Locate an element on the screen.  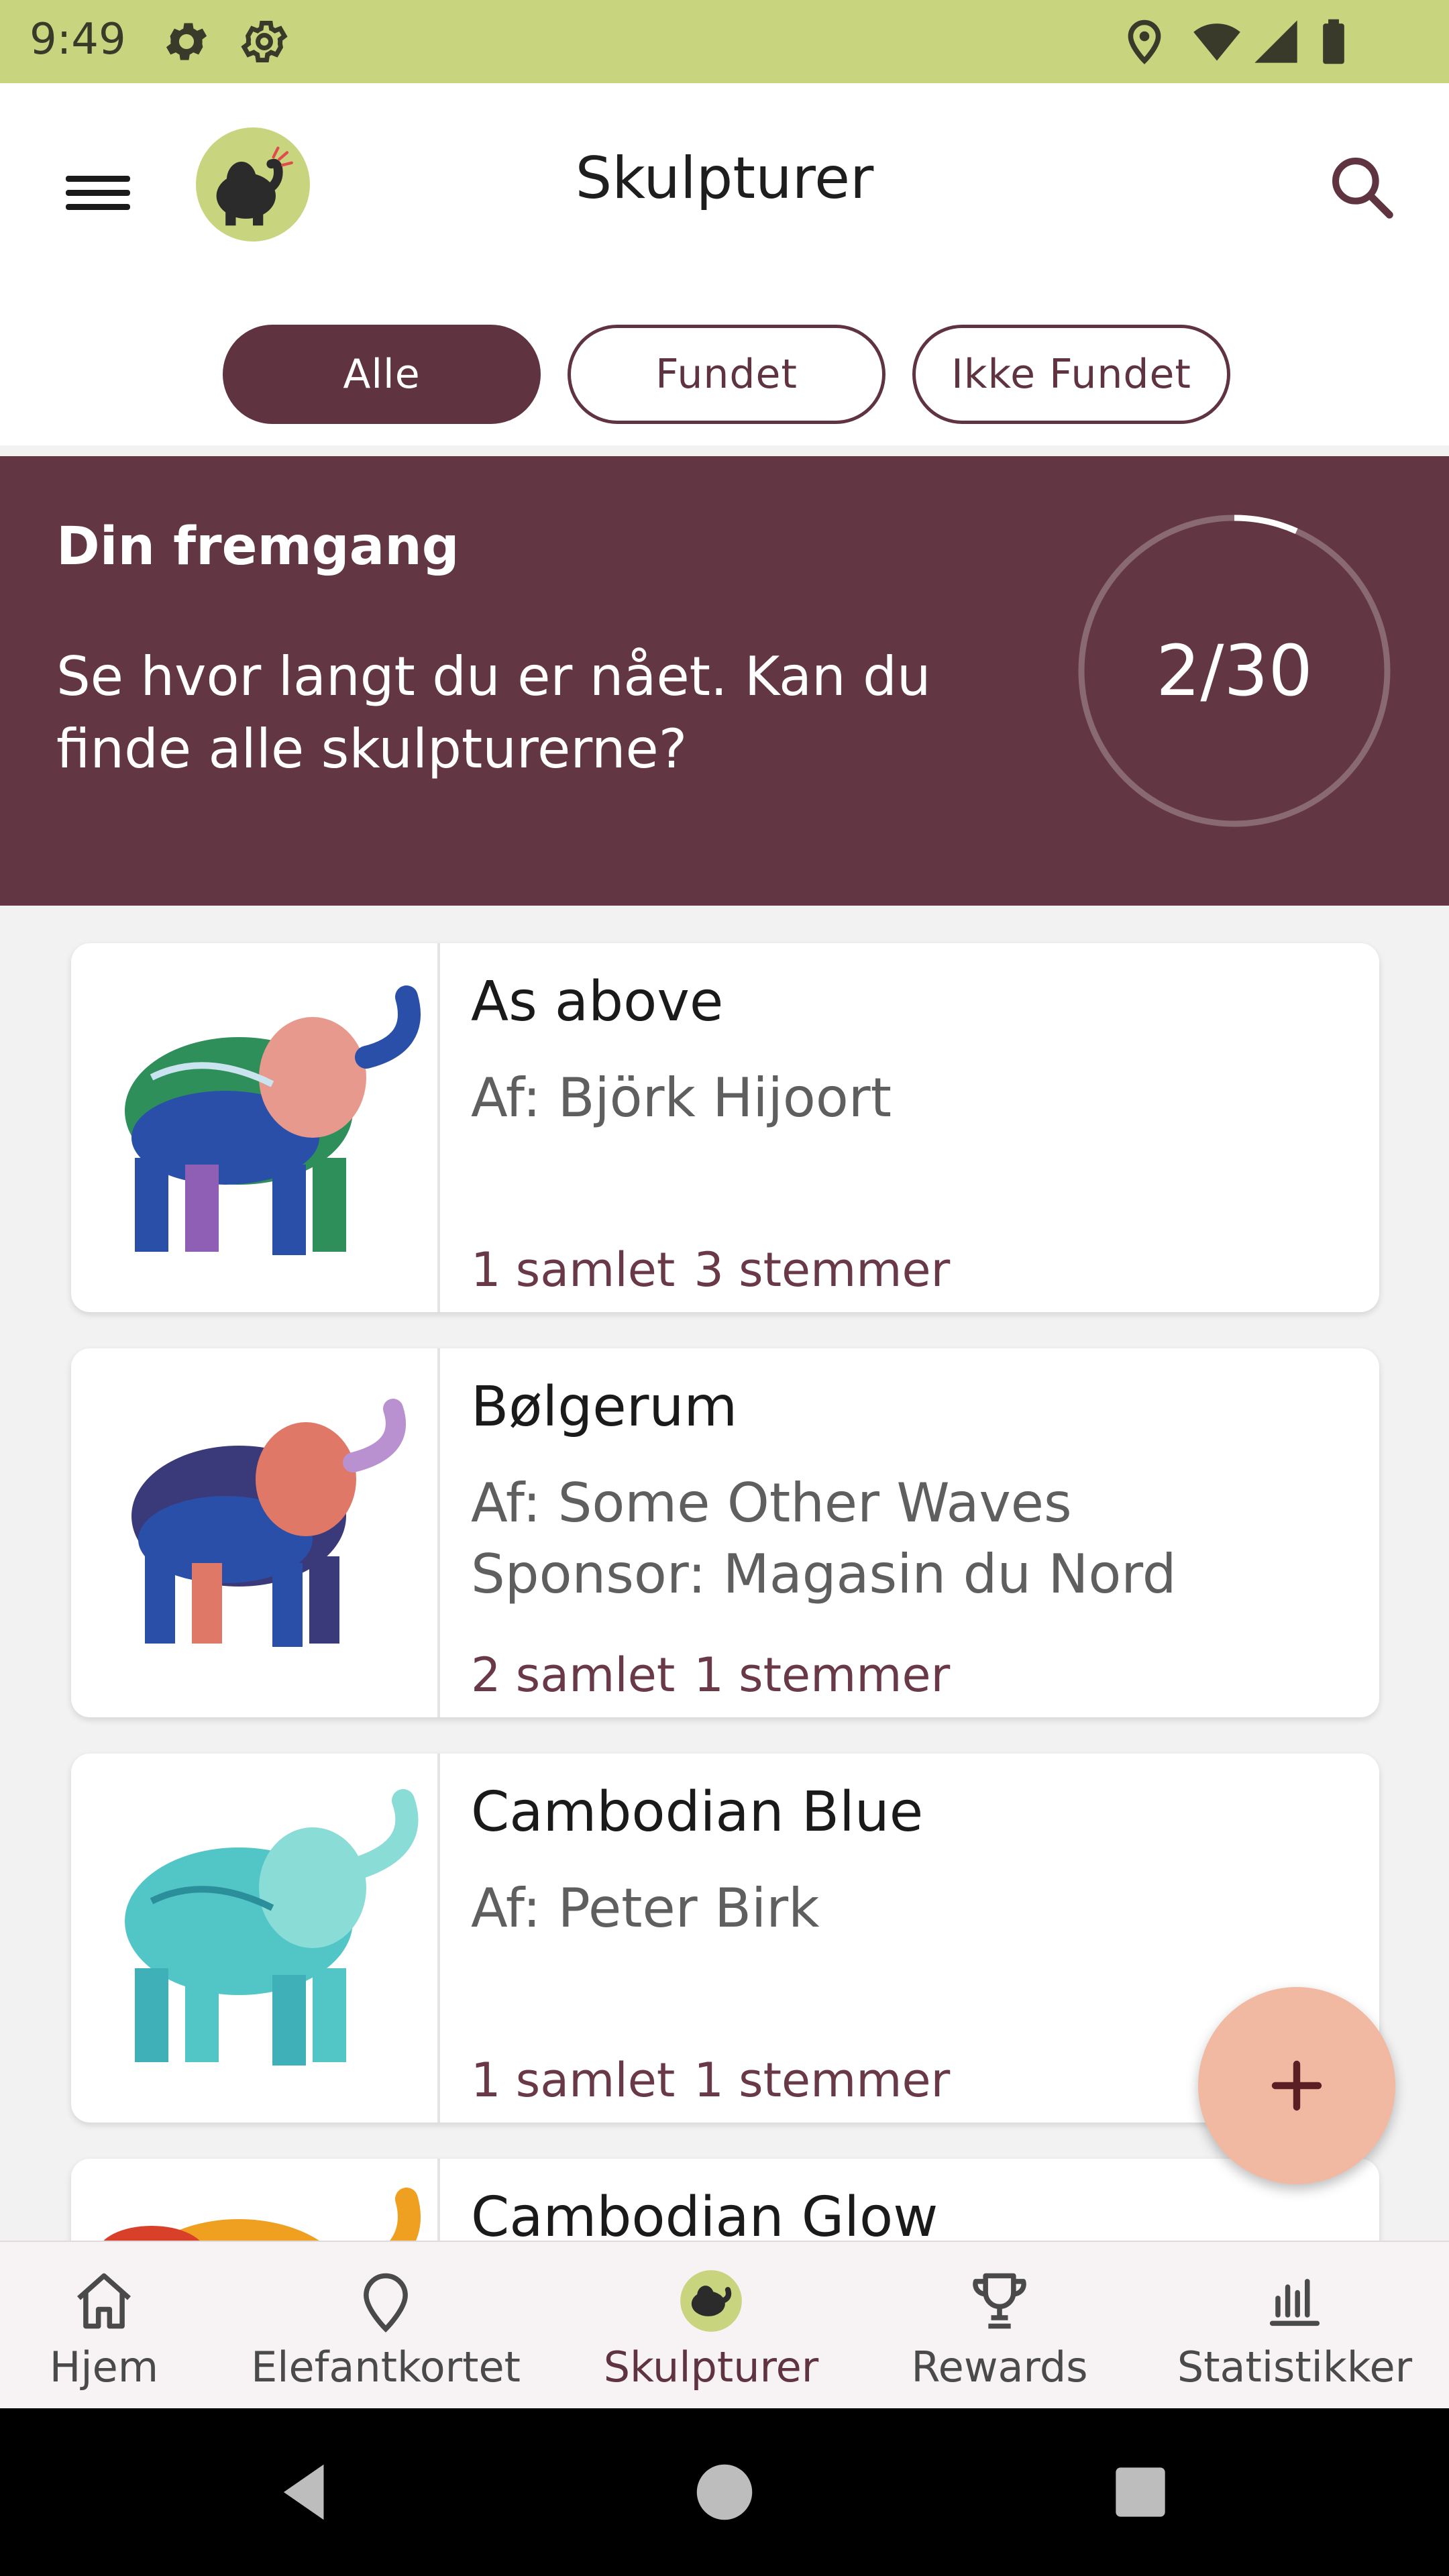
nav-label: Rewards is located at coordinates (999, 2367).